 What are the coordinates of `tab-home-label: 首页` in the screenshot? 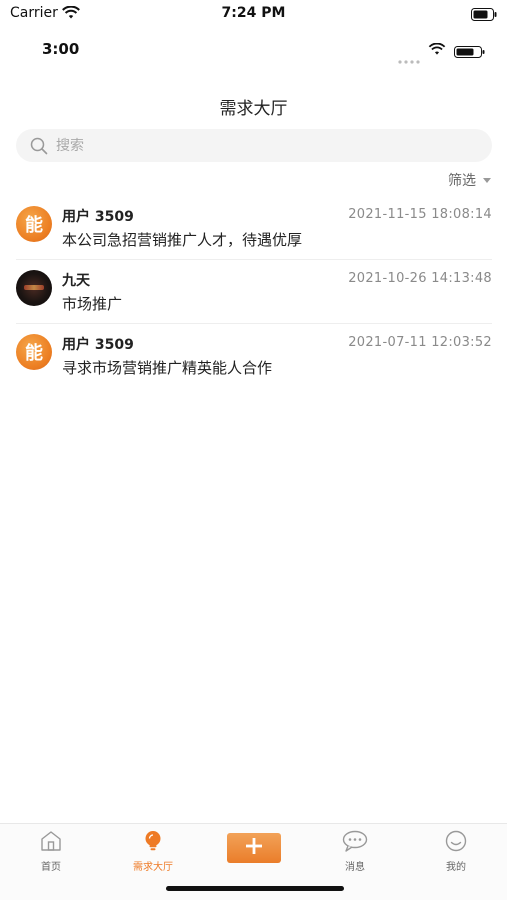 It's located at (51, 867).